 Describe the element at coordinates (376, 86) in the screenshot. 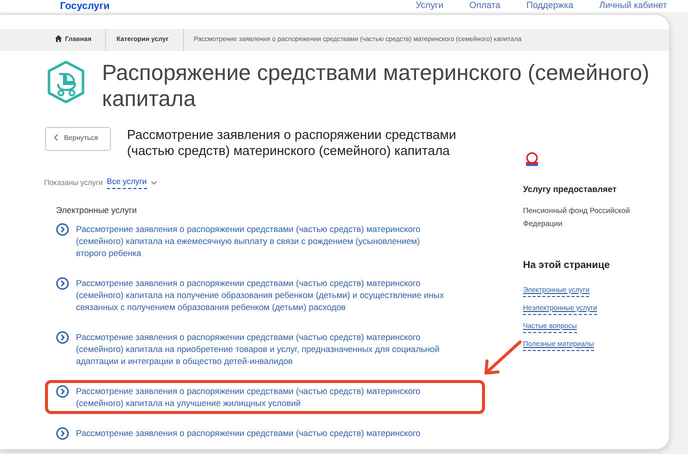

I see `page-title: Распоряжение средствами материнского (семейного) капитала` at that location.